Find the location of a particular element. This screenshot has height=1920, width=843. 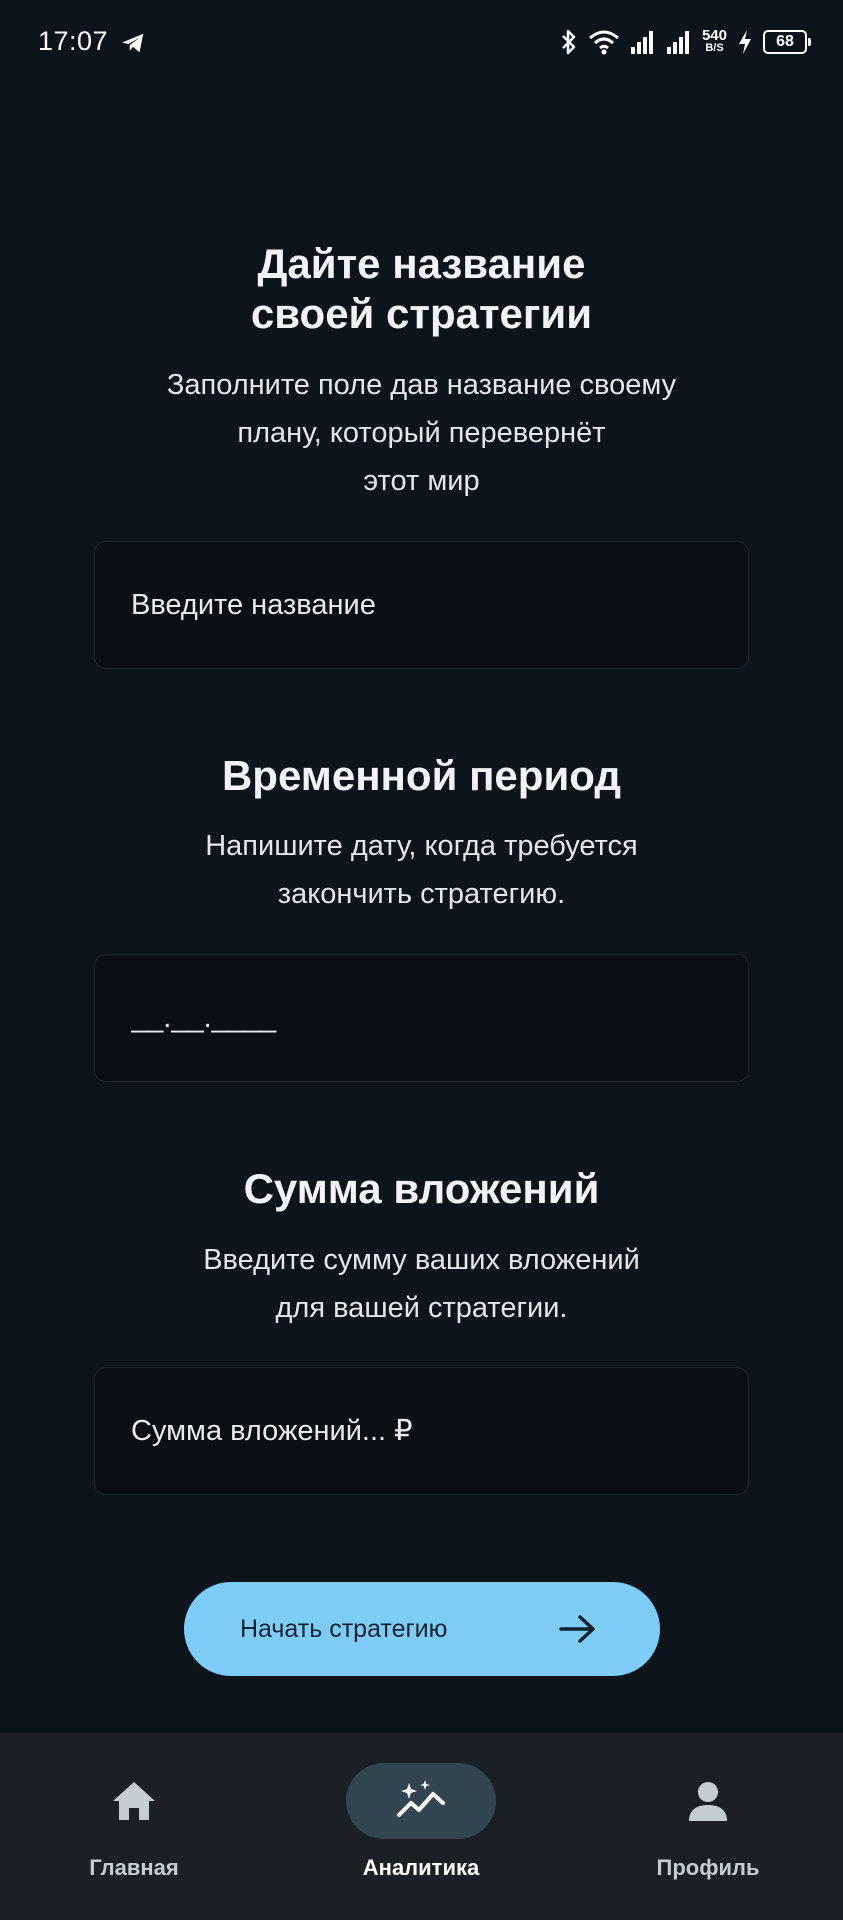

home-icon is located at coordinates (134, 1801).